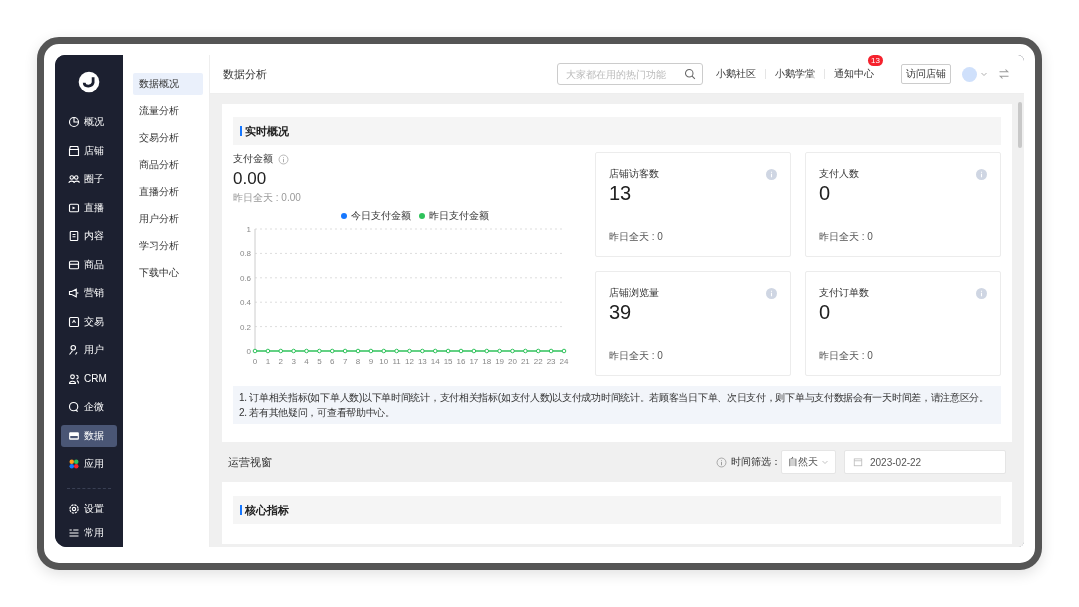 This screenshot has width=1079, height=607. Describe the element at coordinates (736, 74) in the screenshot. I see `header-link: 小鹅社区` at that location.